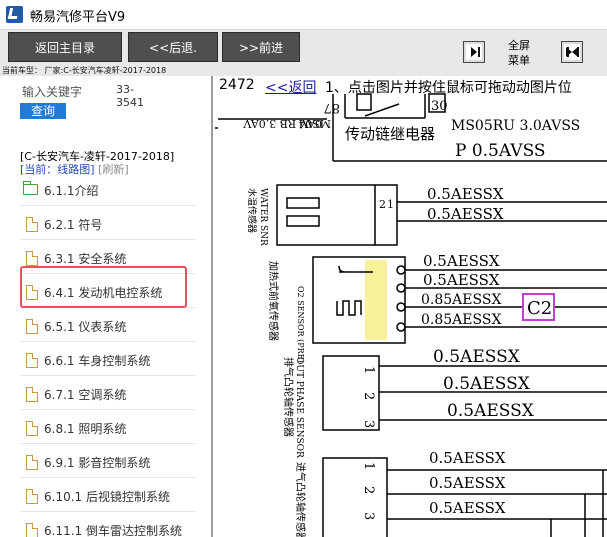 This screenshot has height=537, width=607. What do you see at coordinates (331, 107) in the screenshot?
I see `pin-87-label: 87` at bounding box center [331, 107].